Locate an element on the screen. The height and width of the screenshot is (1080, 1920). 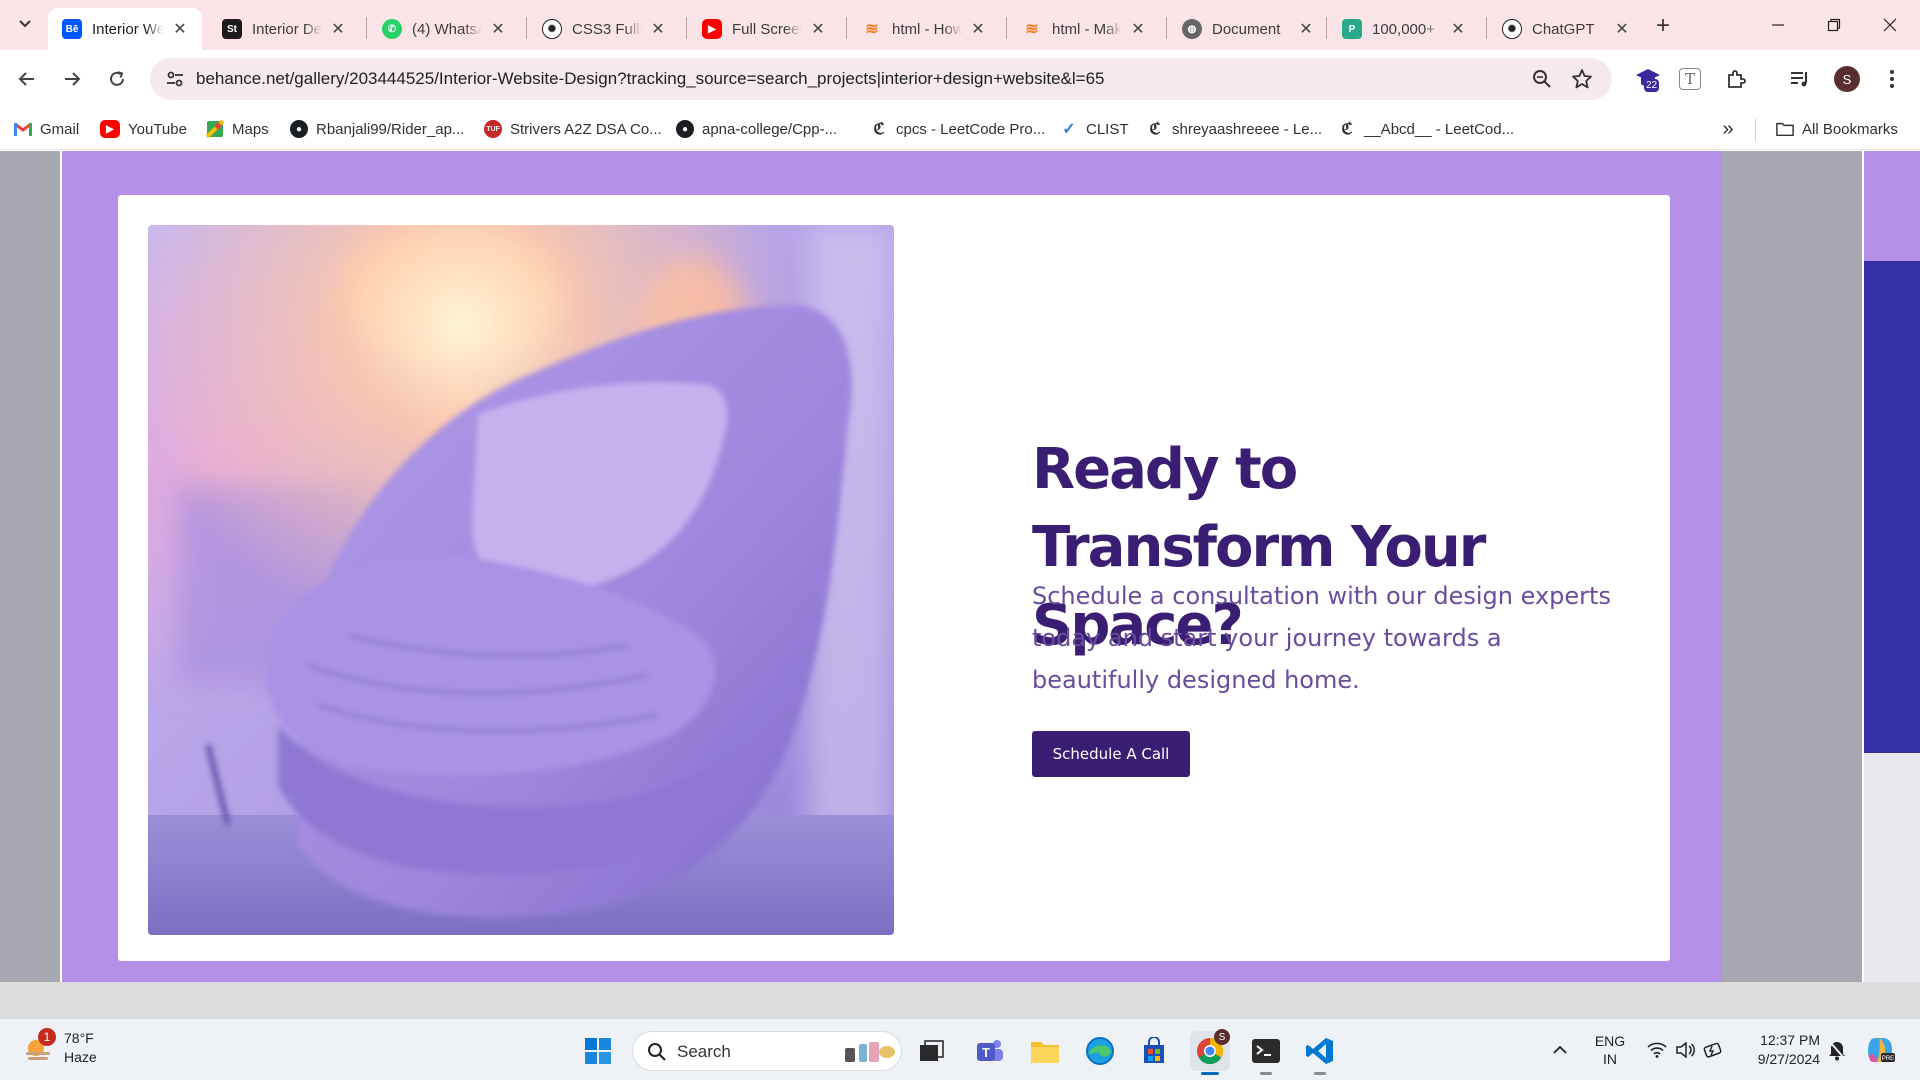
tab-title: html - Make is located at coordinates (1087, 29).